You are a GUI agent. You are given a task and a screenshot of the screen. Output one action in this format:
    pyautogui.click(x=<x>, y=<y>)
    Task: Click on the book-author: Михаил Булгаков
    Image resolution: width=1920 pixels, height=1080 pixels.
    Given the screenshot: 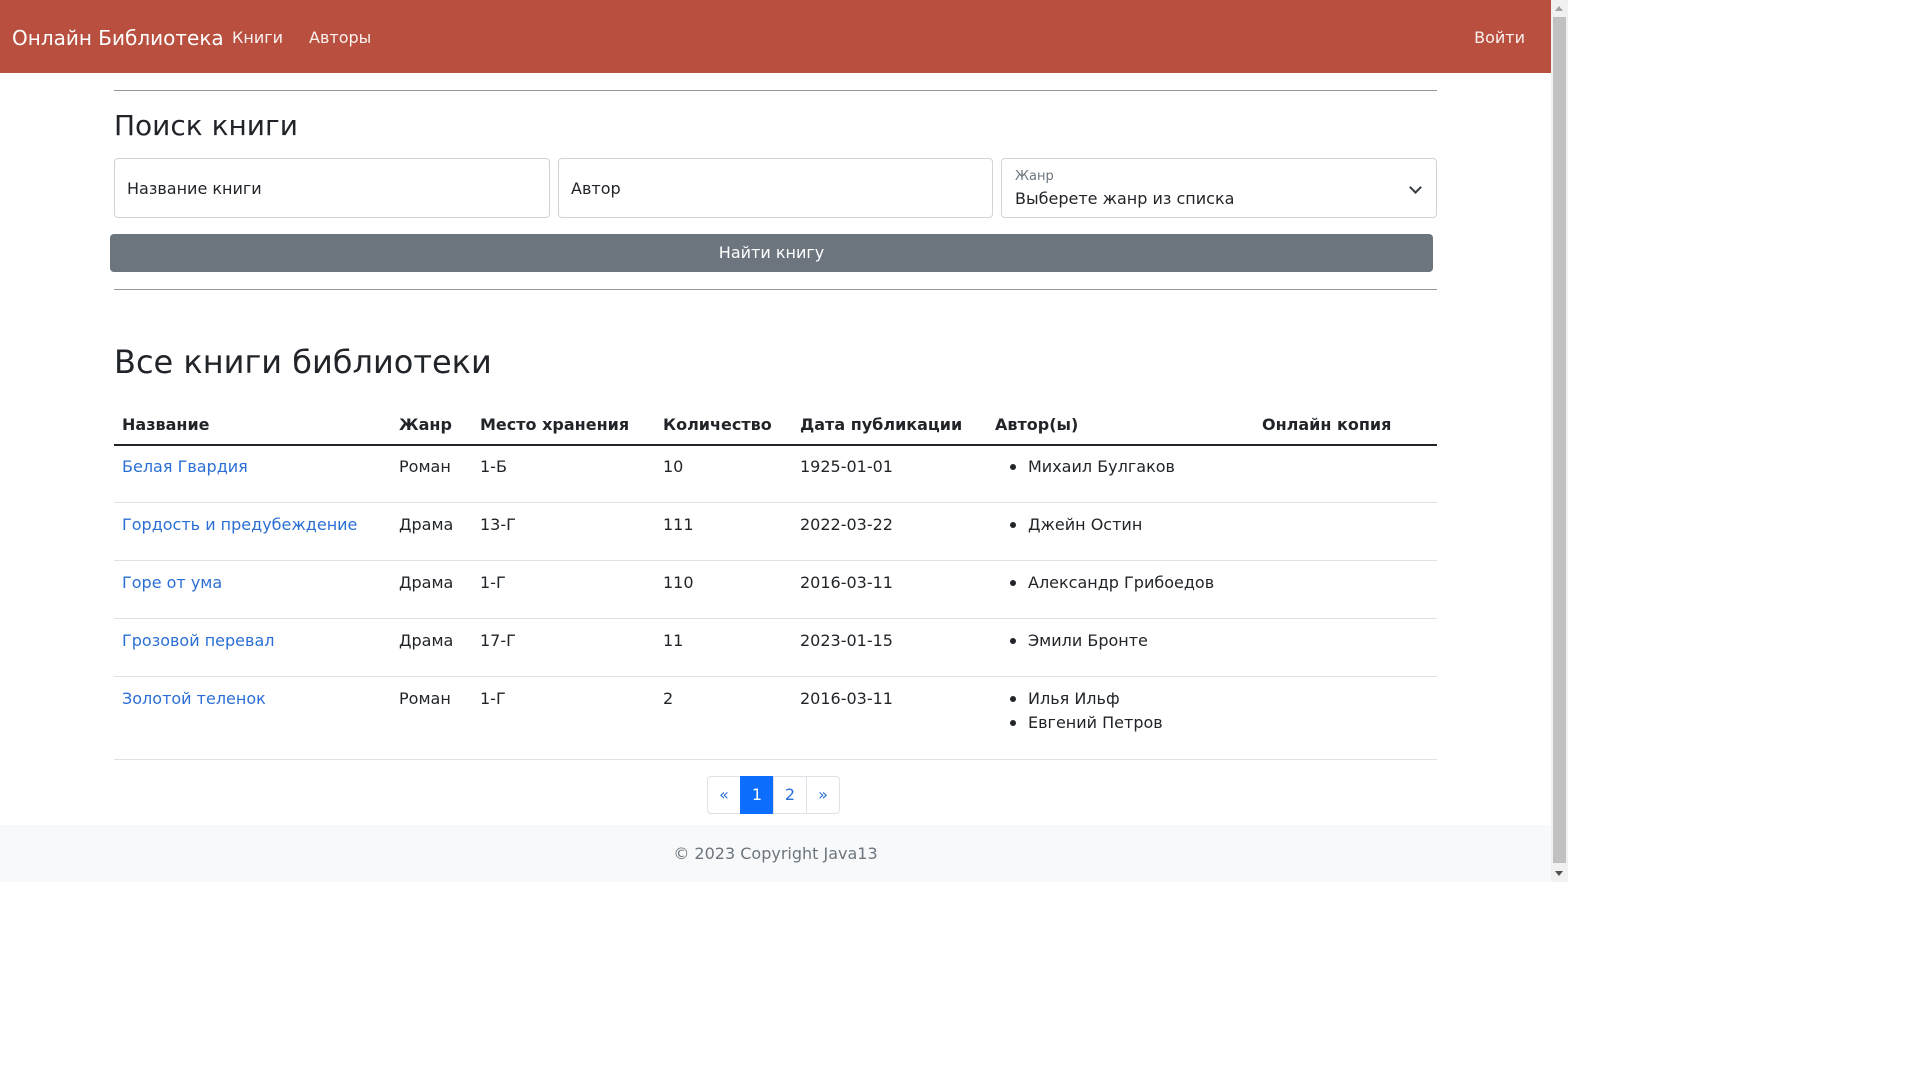 What is the action you would take?
    pyautogui.click(x=1101, y=466)
    